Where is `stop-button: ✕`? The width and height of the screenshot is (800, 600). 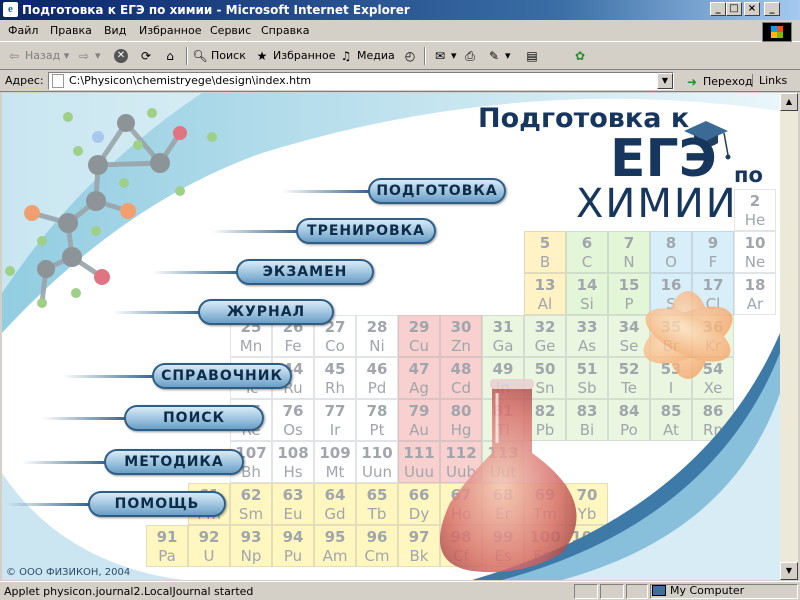
stop-button: ✕ is located at coordinates (122, 56).